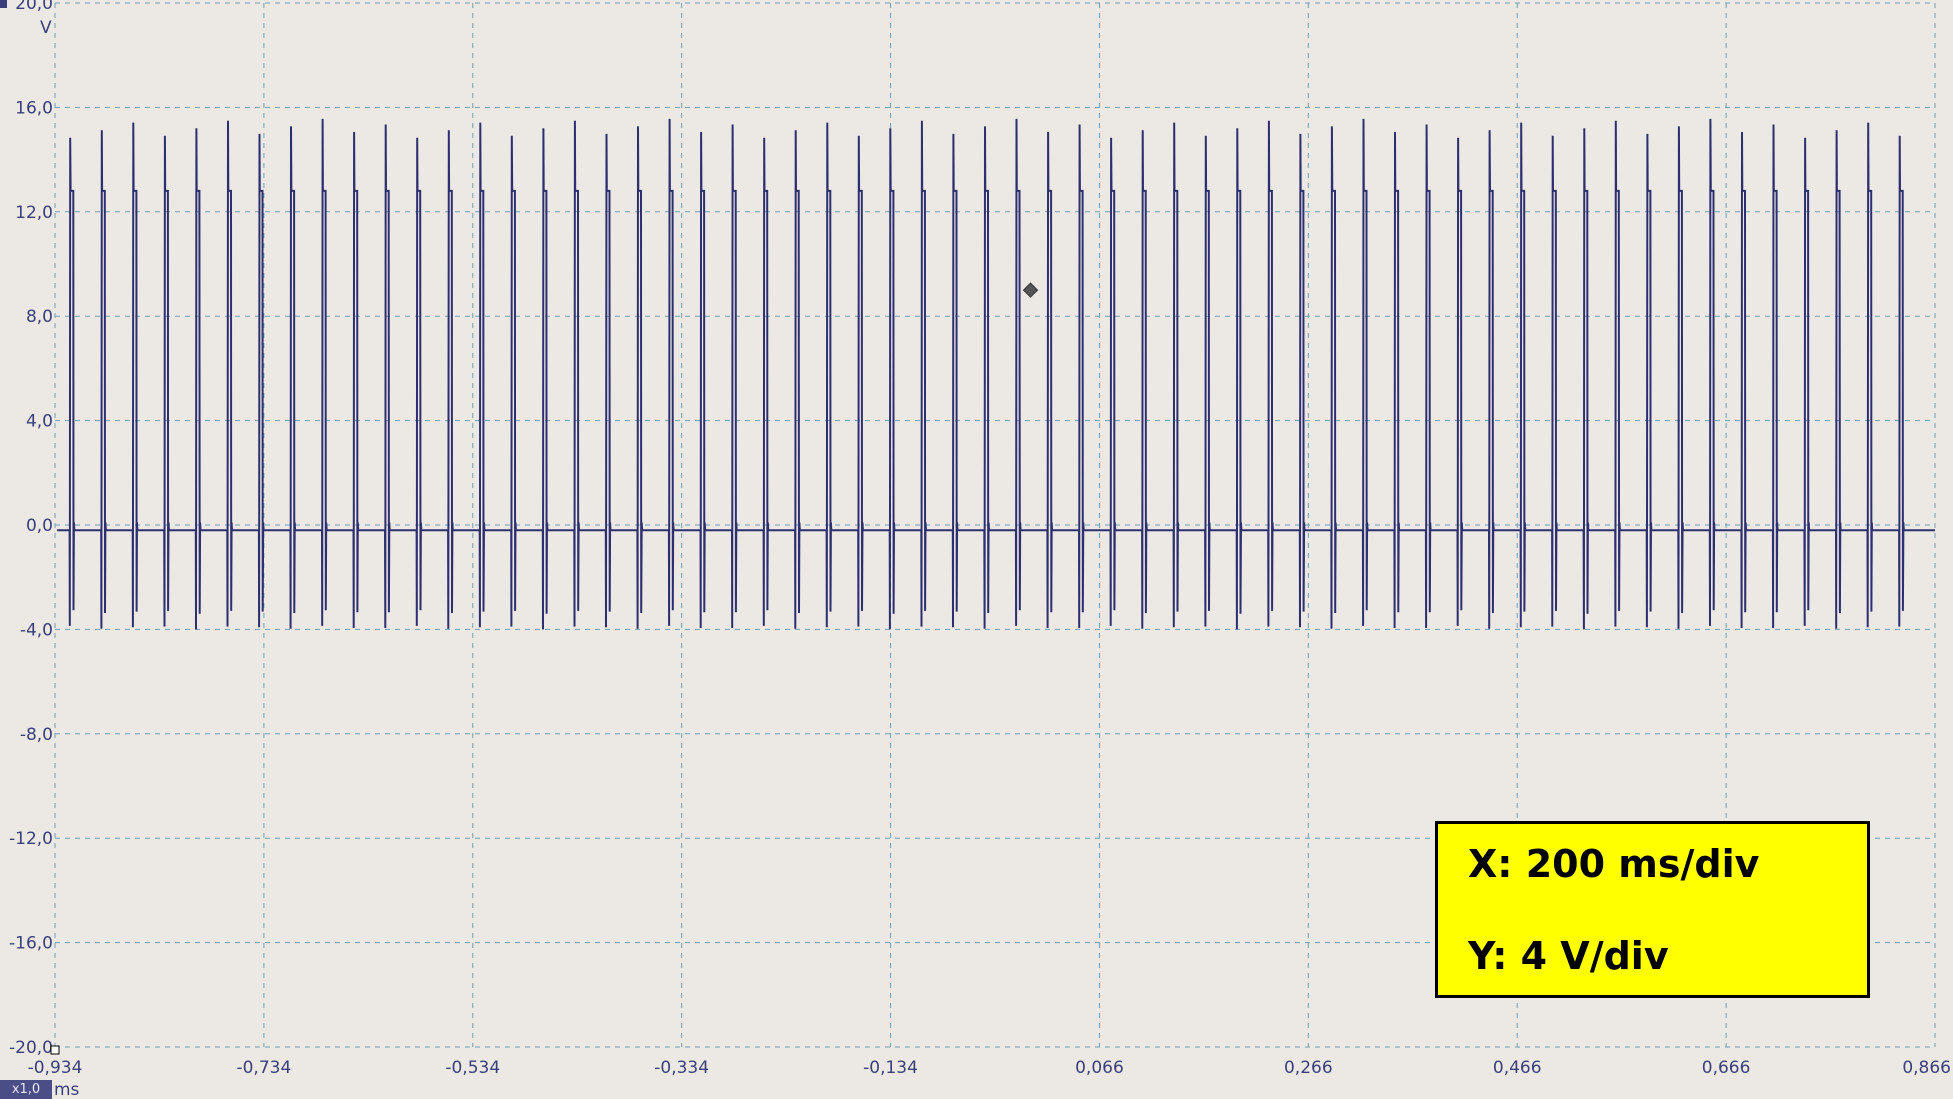 The image size is (1953, 1099). What do you see at coordinates (1726, 1068) in the screenshot?
I see `x-tick-label: 0,666` at bounding box center [1726, 1068].